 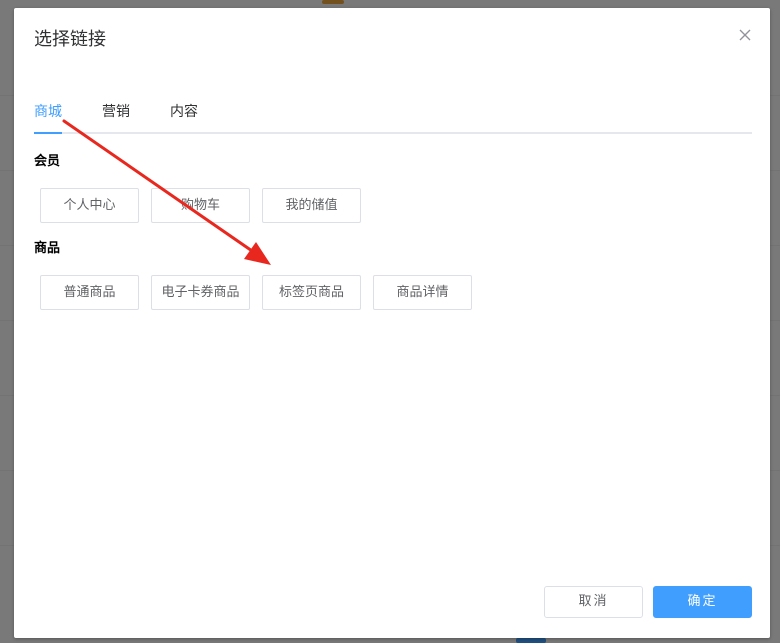 What do you see at coordinates (89, 205) in the screenshot?
I see `link-personal-center-button: 个人中心` at bounding box center [89, 205].